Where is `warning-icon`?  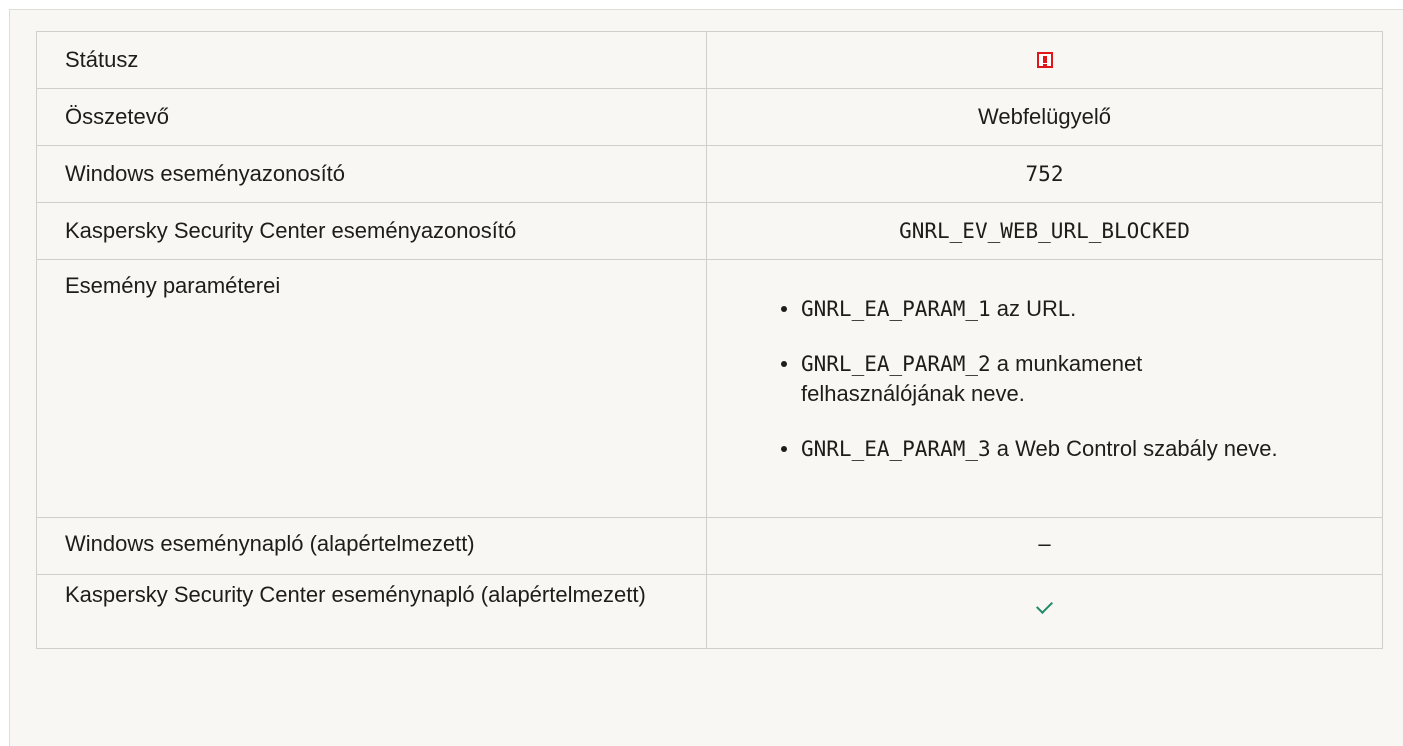 warning-icon is located at coordinates (1044, 60).